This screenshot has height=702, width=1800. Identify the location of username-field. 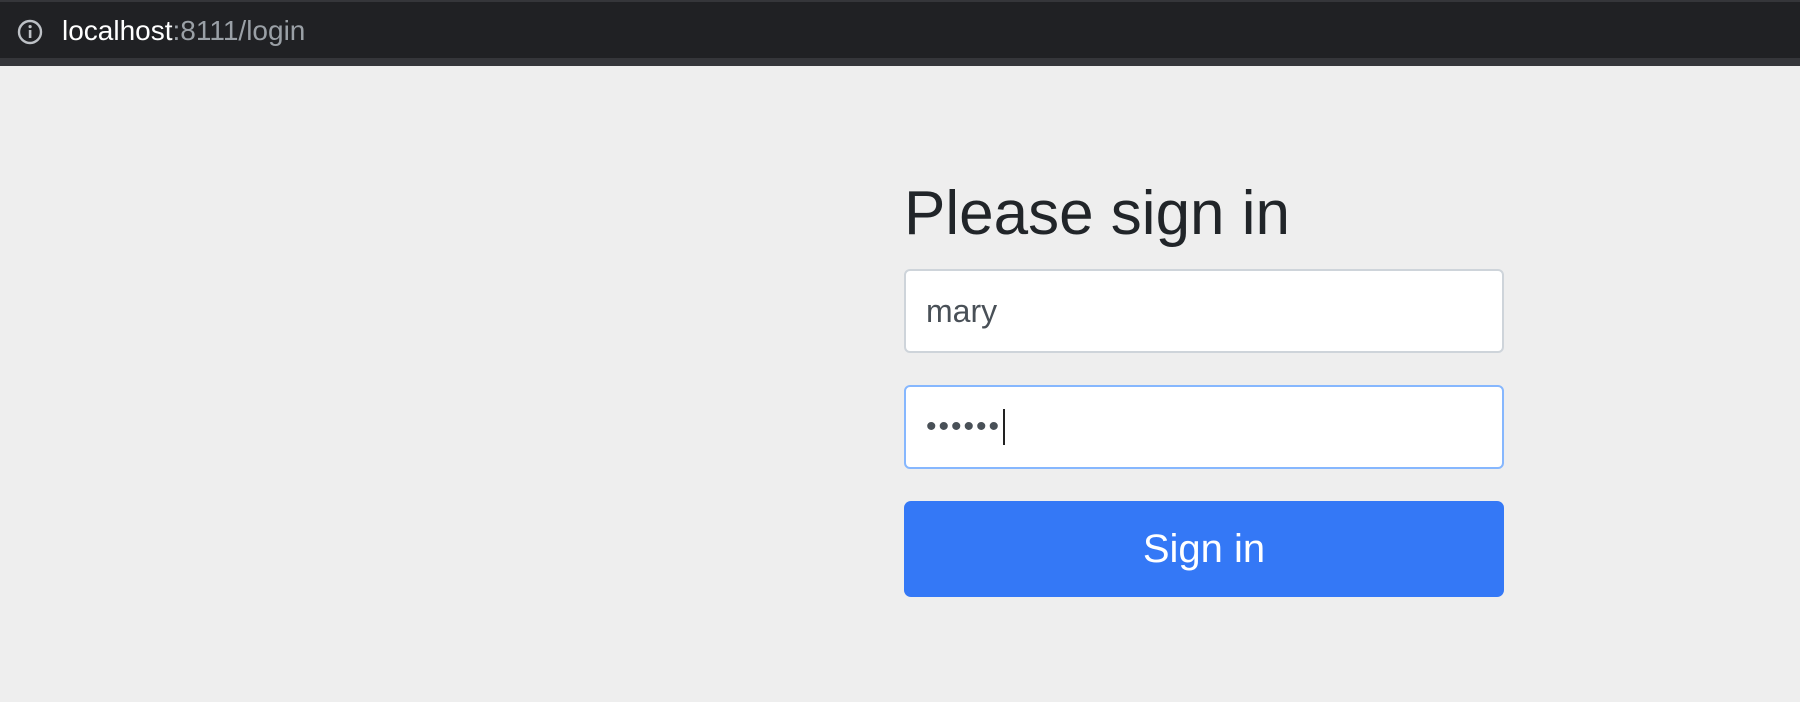
(1204, 311).